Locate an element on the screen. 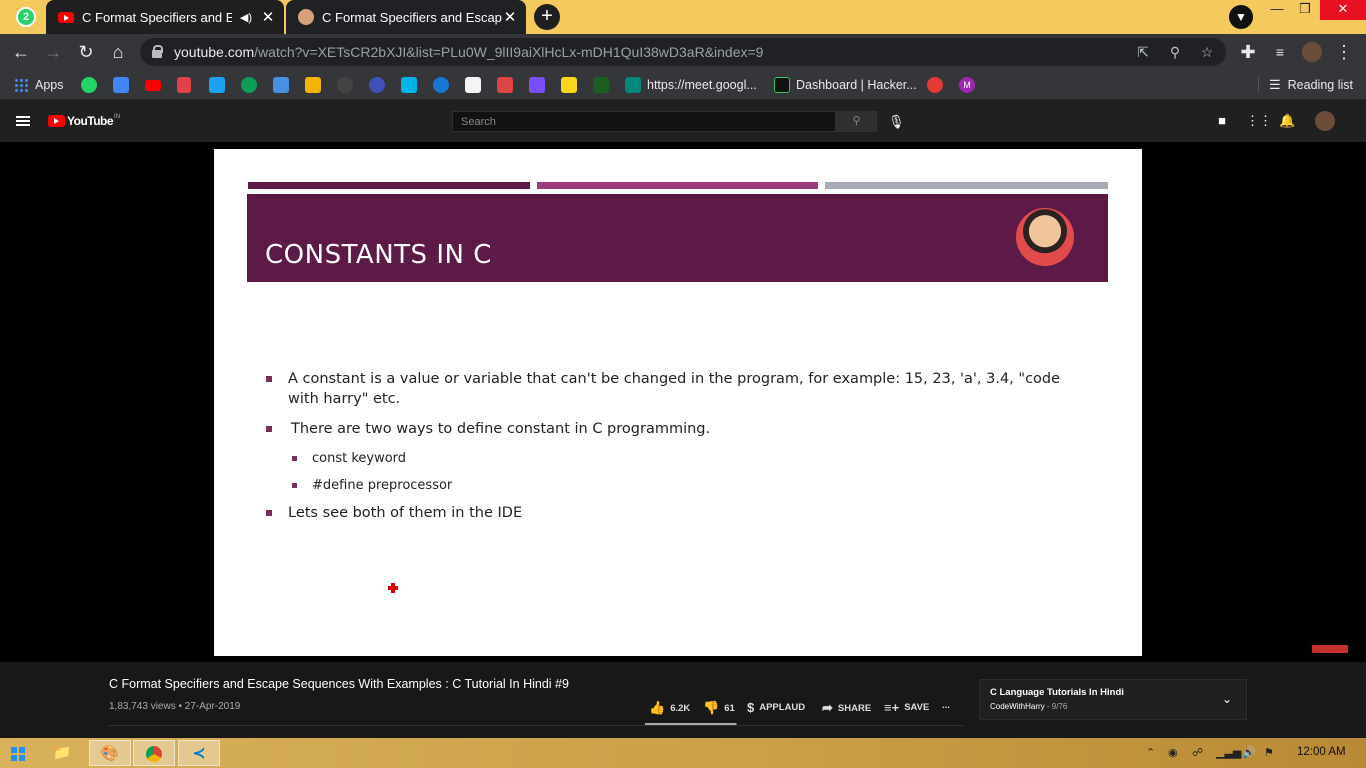 The height and width of the screenshot is (768, 1366). tab-title: C Format Specifiers and Escape S is located at coordinates (412, 17).